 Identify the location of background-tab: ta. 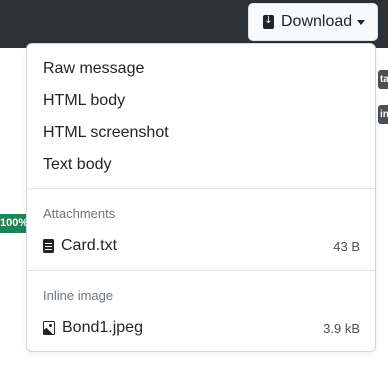
(383, 79).